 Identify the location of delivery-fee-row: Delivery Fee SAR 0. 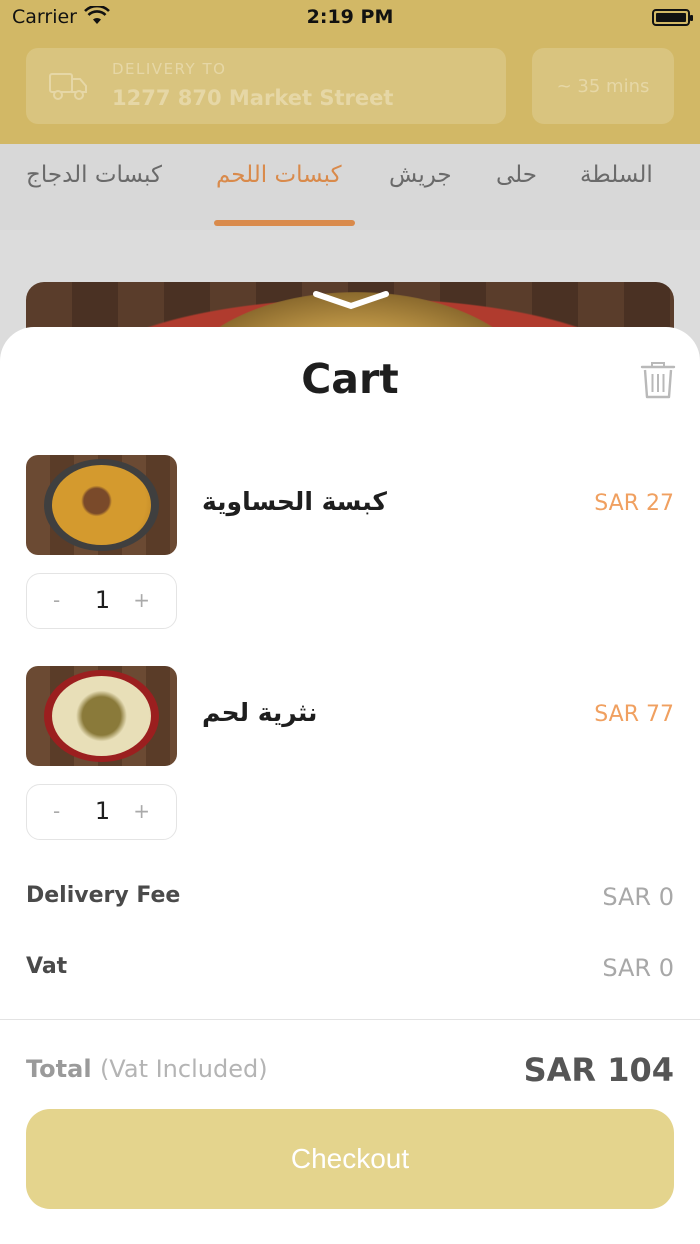
(350, 898).